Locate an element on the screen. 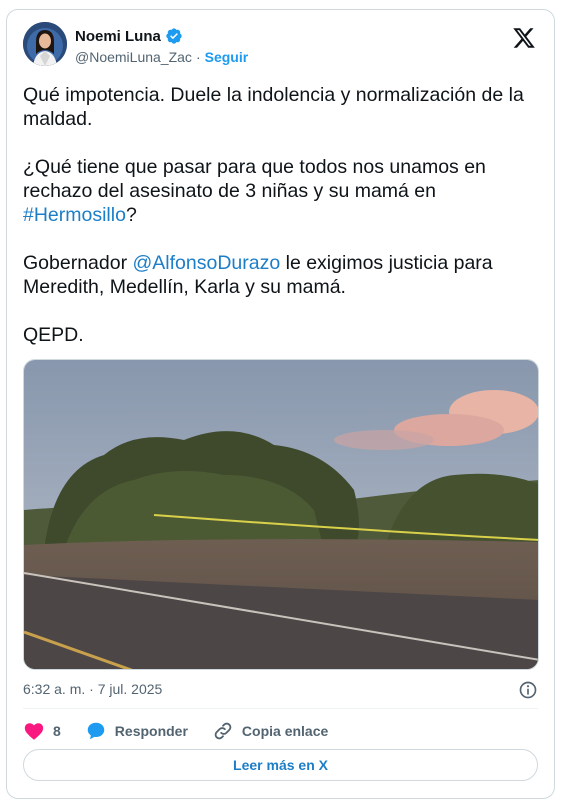  tweet-paragraph-4: QEPD. is located at coordinates (53, 335).